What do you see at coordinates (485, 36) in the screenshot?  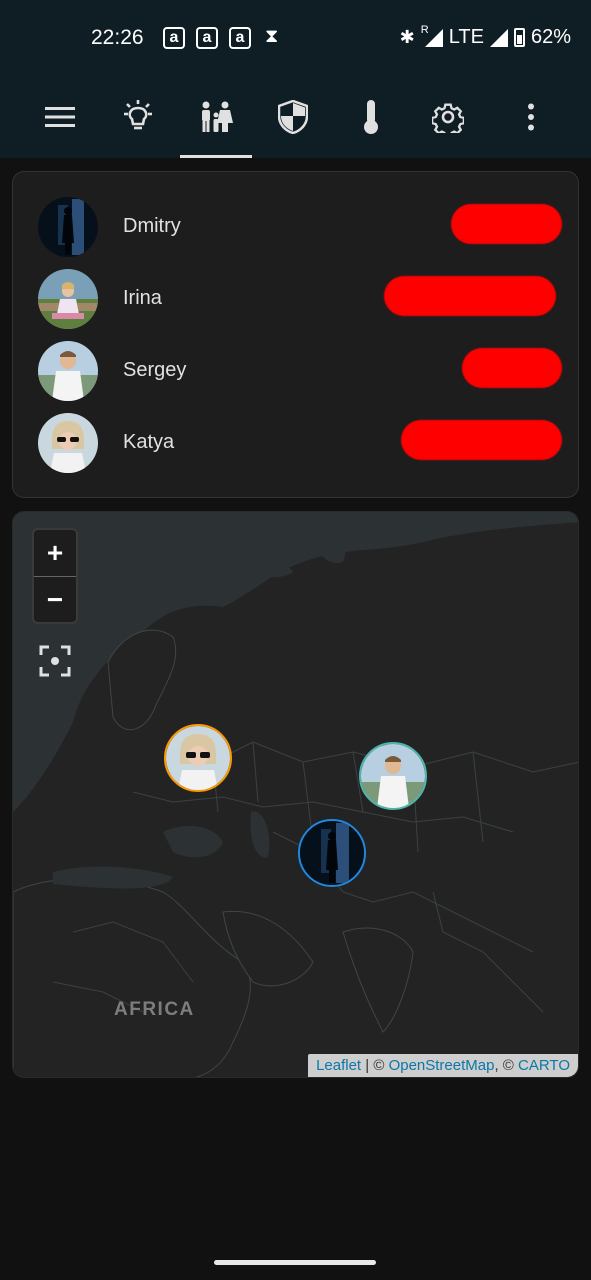 I see `status-indicators: ✱ R LTE 62%` at bounding box center [485, 36].